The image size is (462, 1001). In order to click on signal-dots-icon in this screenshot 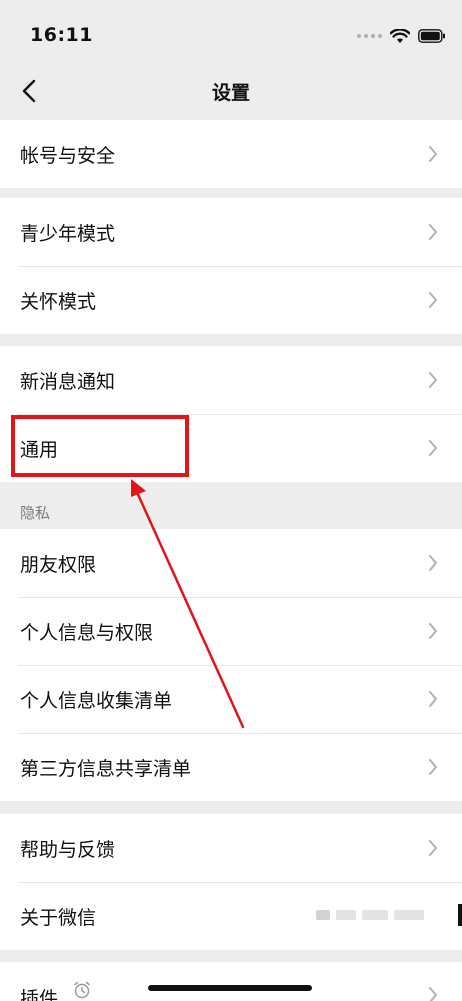, I will do `click(369, 36)`.